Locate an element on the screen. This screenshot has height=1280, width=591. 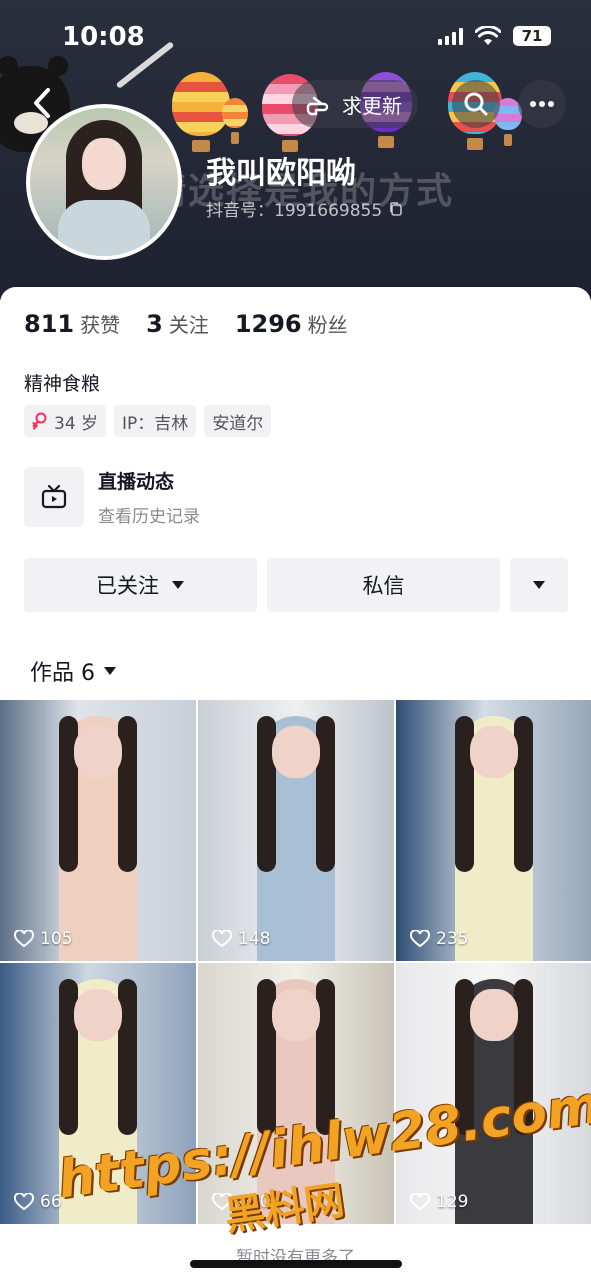
live-icon-box is located at coordinates (54, 497).